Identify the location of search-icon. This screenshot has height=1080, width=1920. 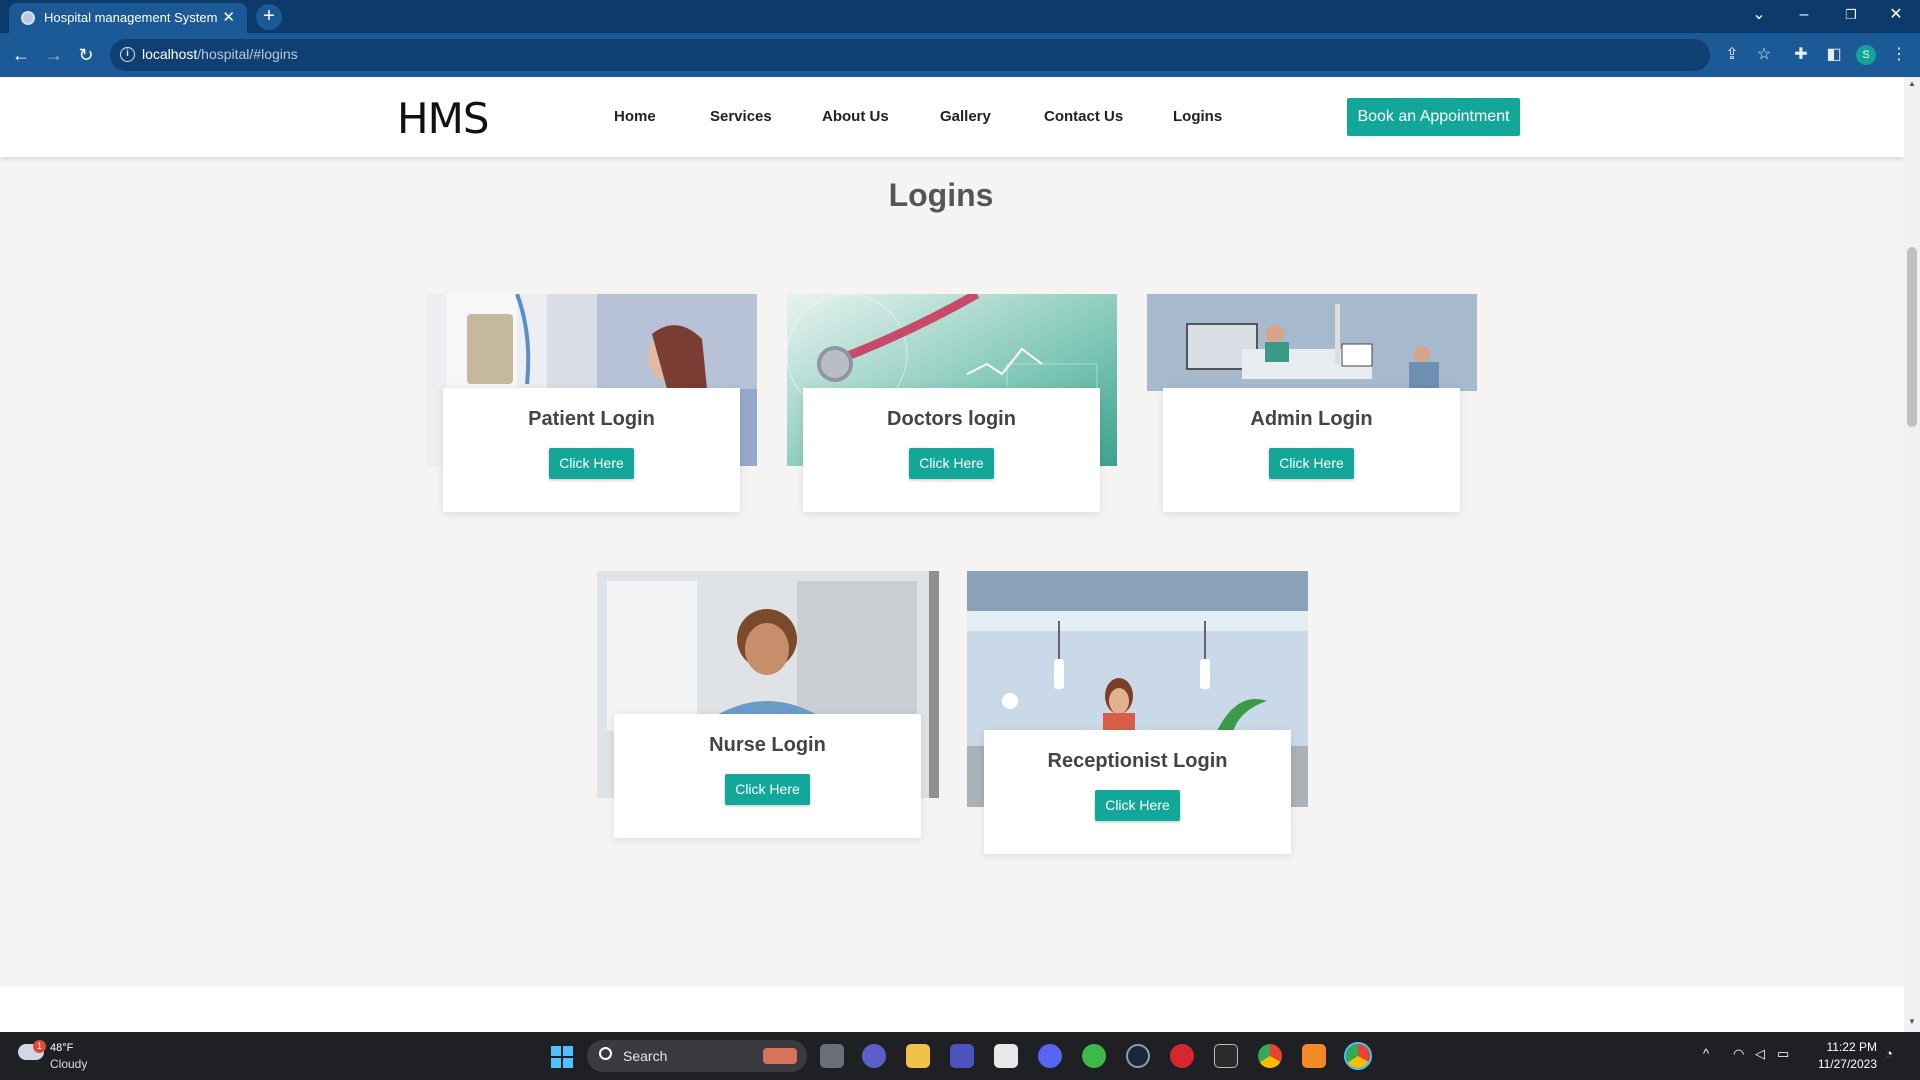
(605, 1053).